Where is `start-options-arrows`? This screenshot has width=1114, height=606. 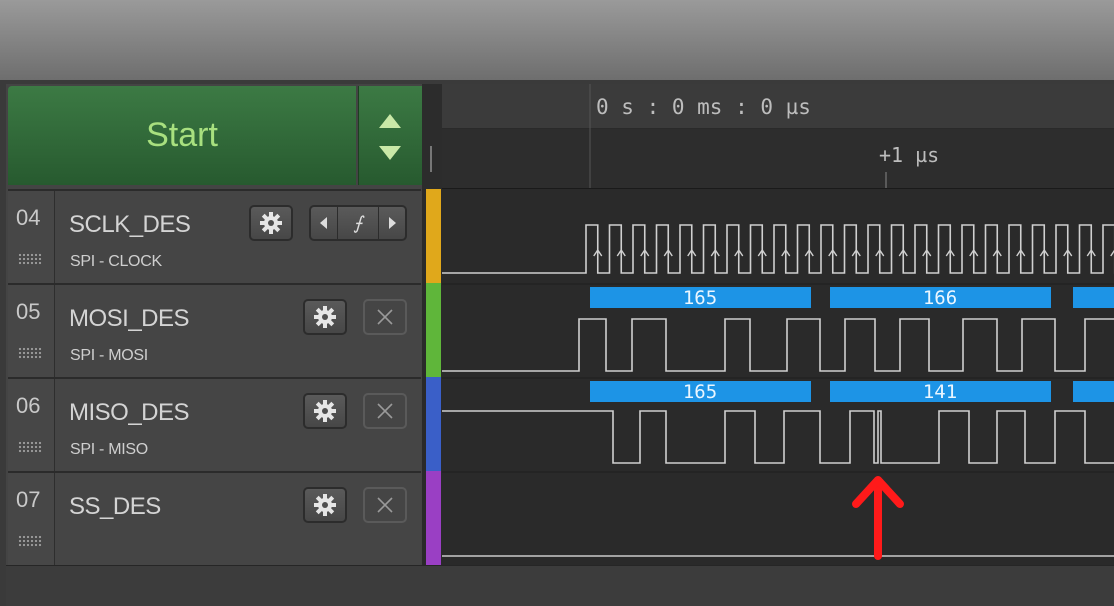 start-options-arrows is located at coordinates (390, 135).